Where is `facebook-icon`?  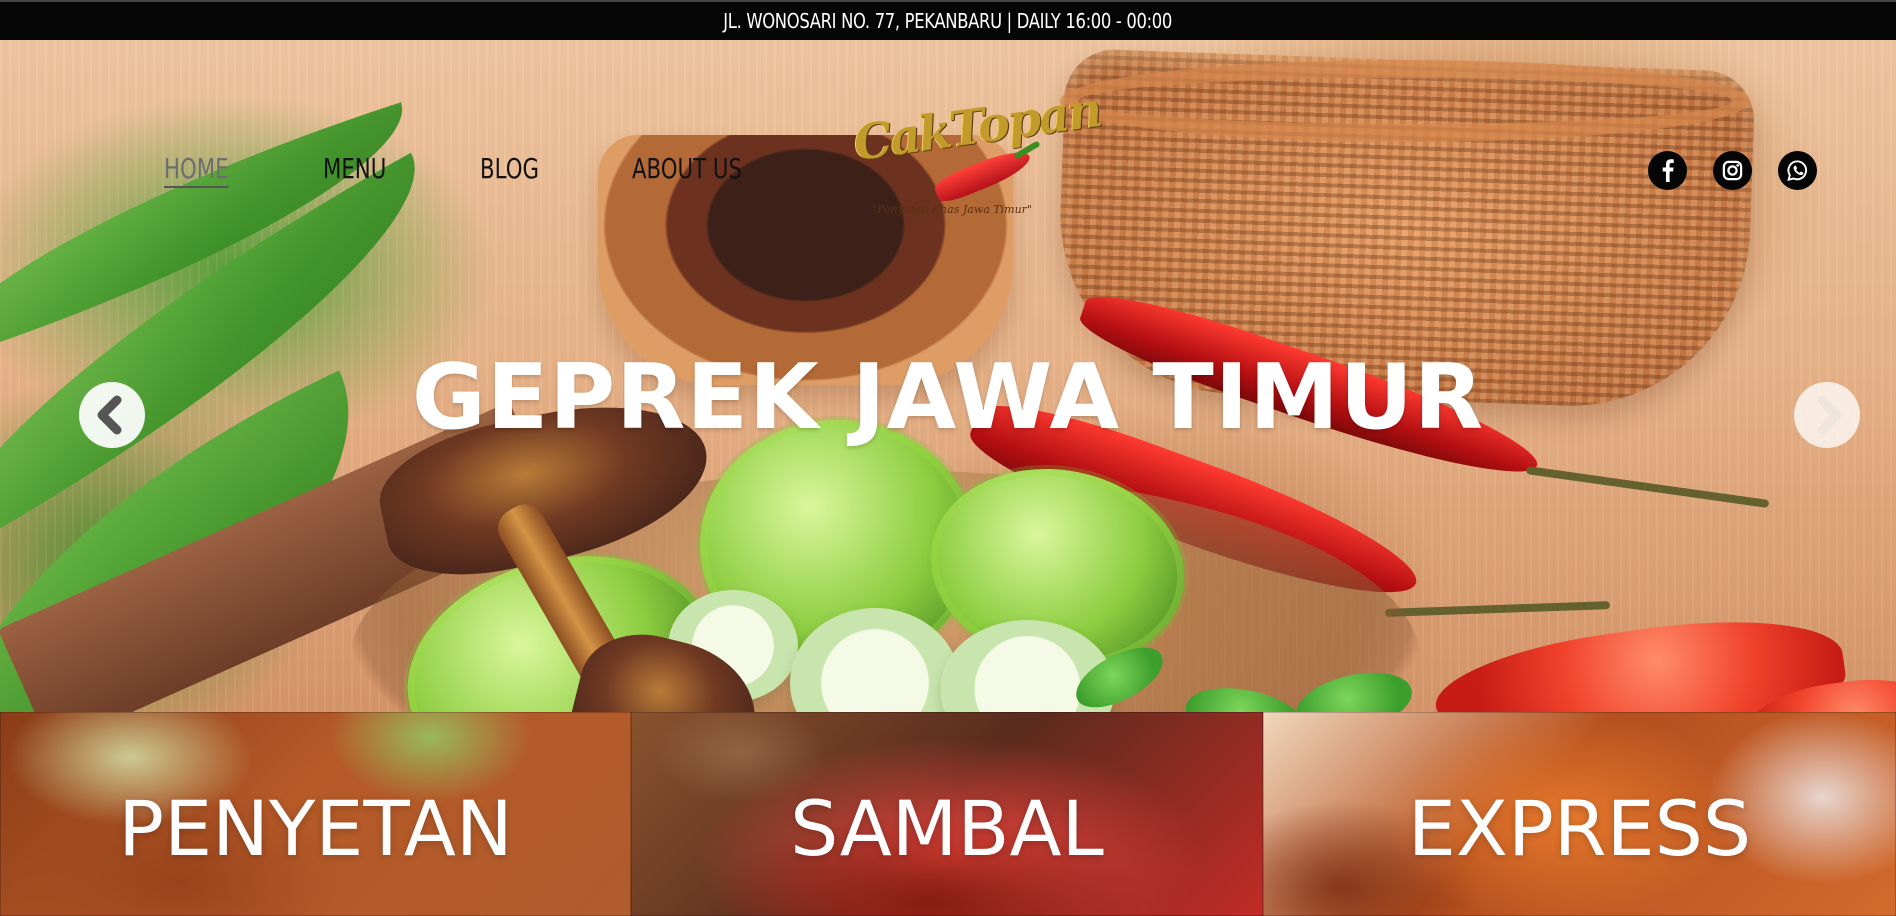 facebook-icon is located at coordinates (1667, 170).